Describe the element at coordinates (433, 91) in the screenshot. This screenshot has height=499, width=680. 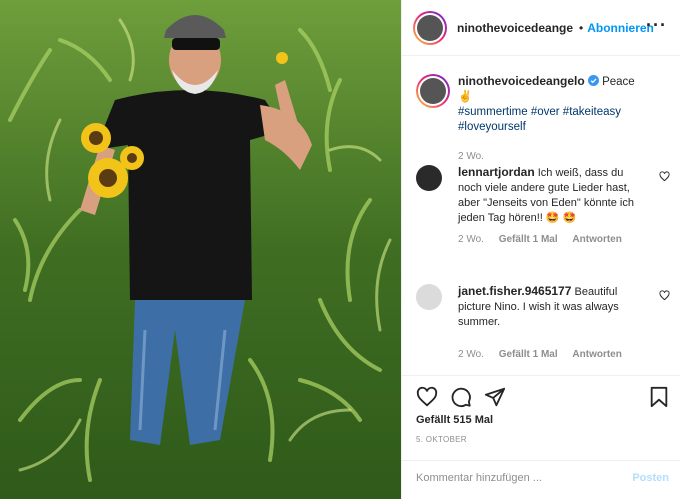
I see `caption-avatar` at that location.